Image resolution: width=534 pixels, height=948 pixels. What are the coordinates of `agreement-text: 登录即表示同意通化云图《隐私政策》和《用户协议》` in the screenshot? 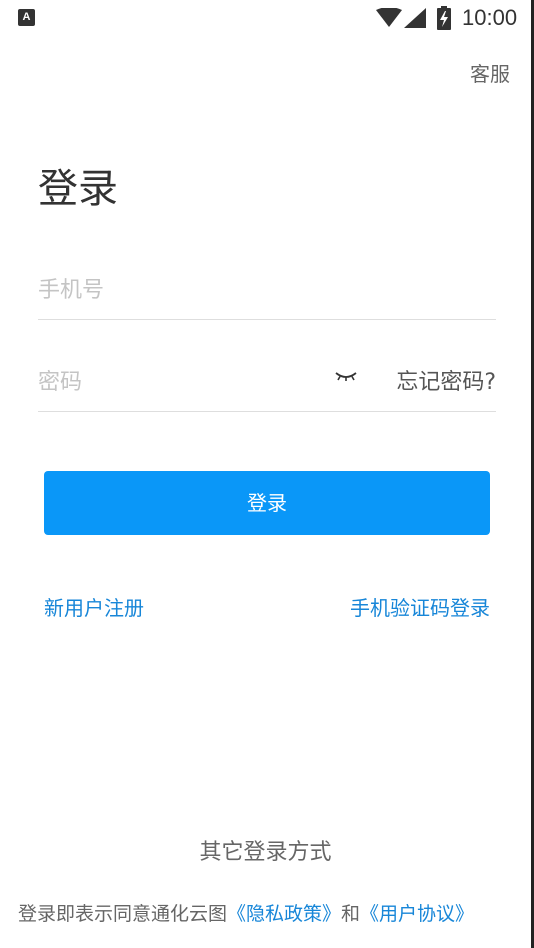 It's located at (246, 912).